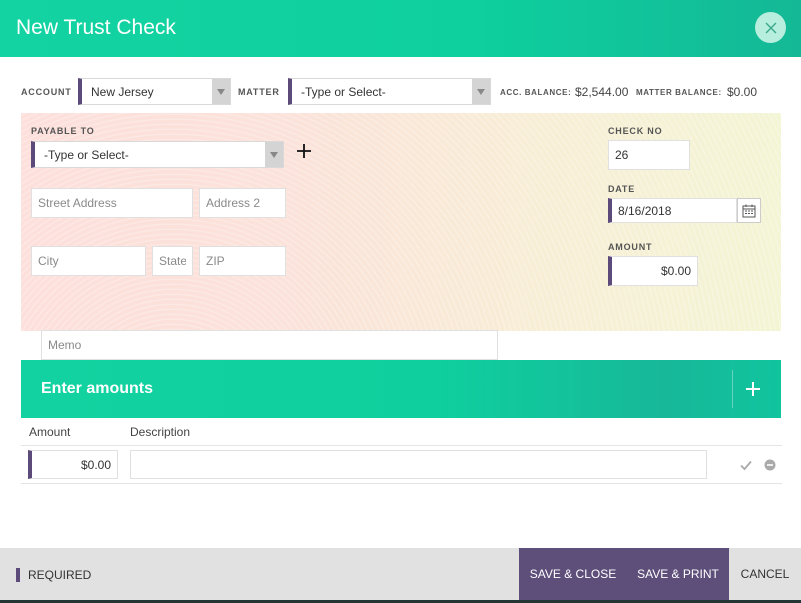 This screenshot has width=801, height=603. Describe the element at coordinates (672, 210) in the screenshot. I see `date-input` at that location.